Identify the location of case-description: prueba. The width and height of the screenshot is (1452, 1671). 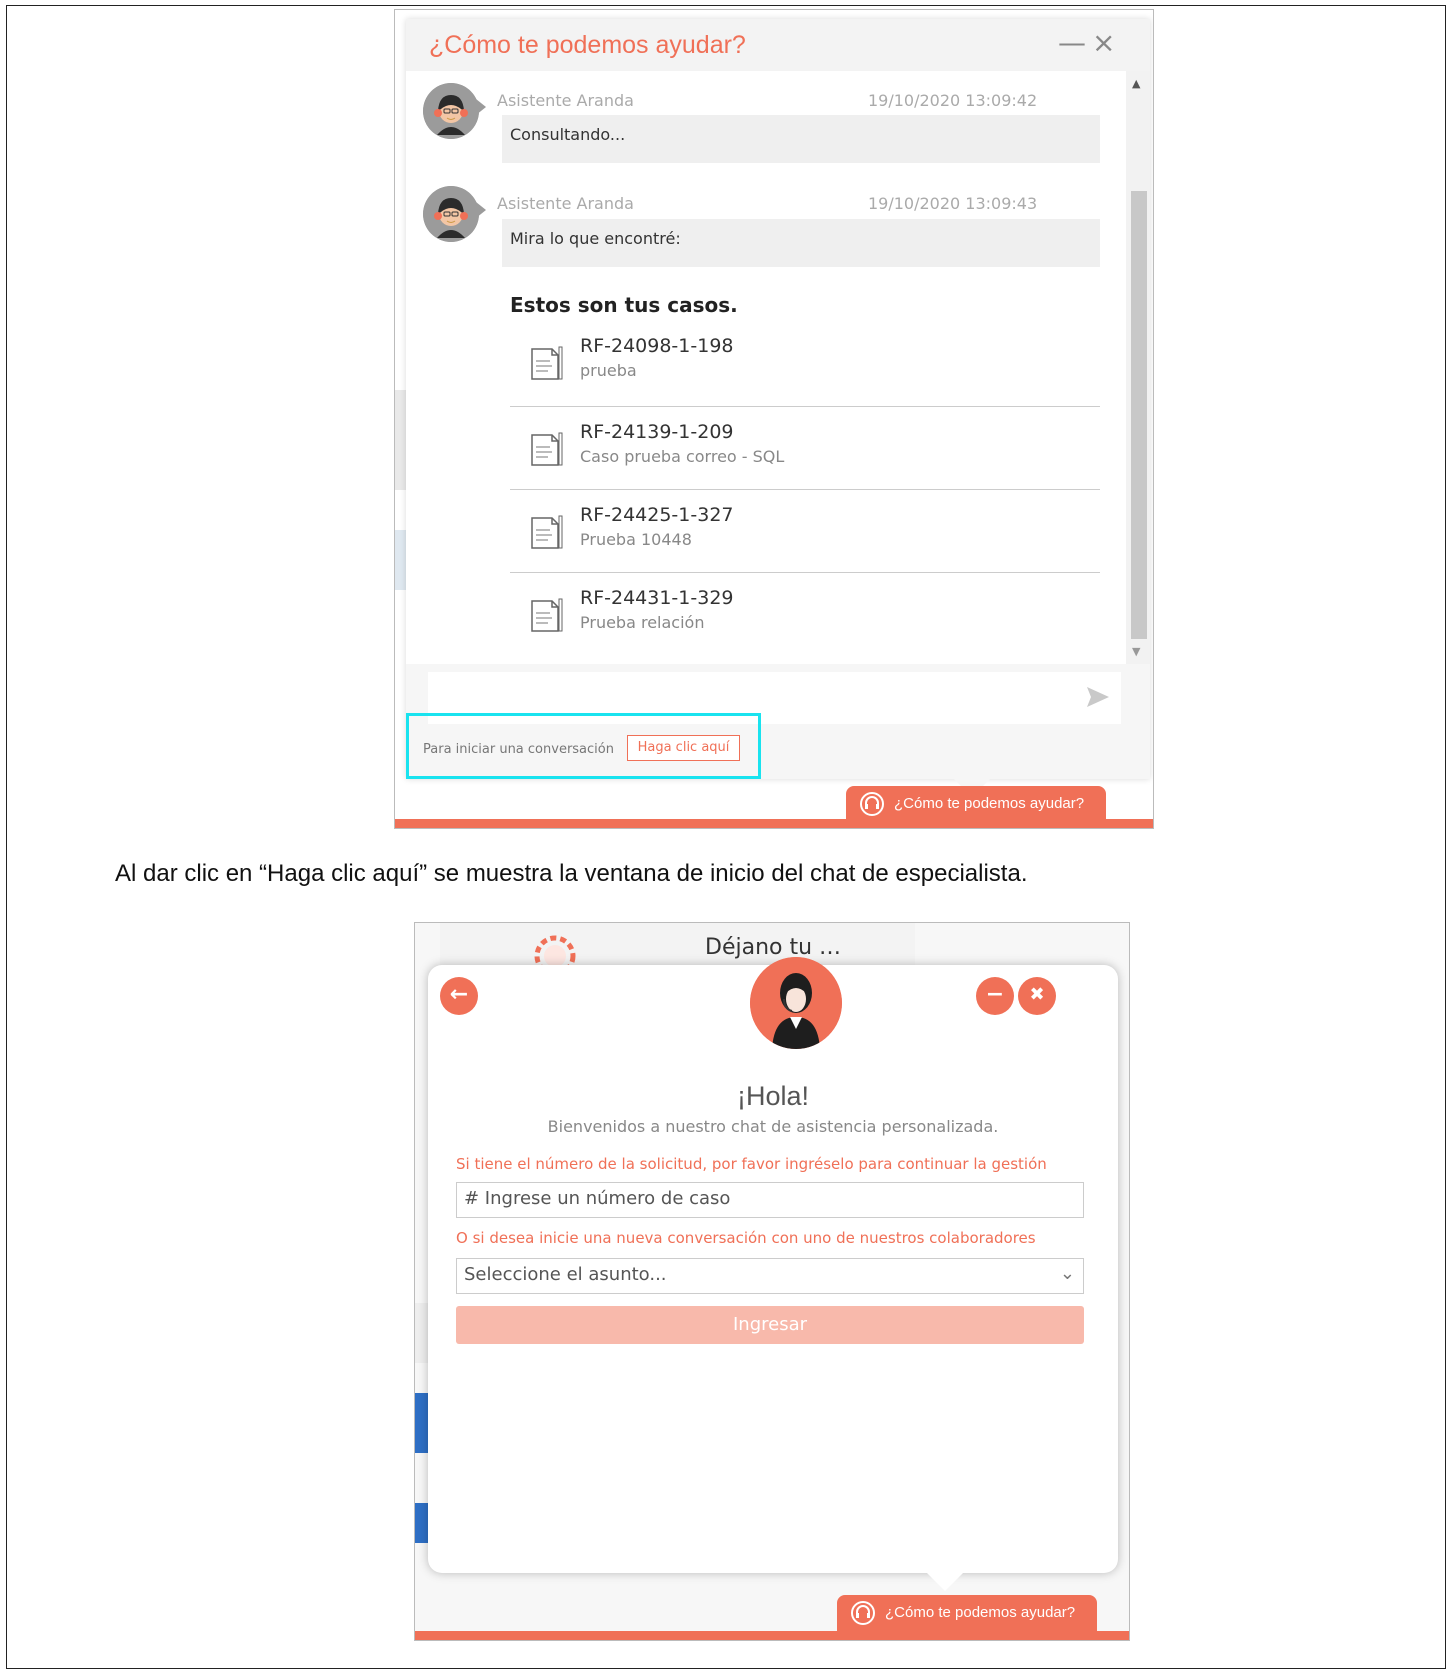
(608, 370).